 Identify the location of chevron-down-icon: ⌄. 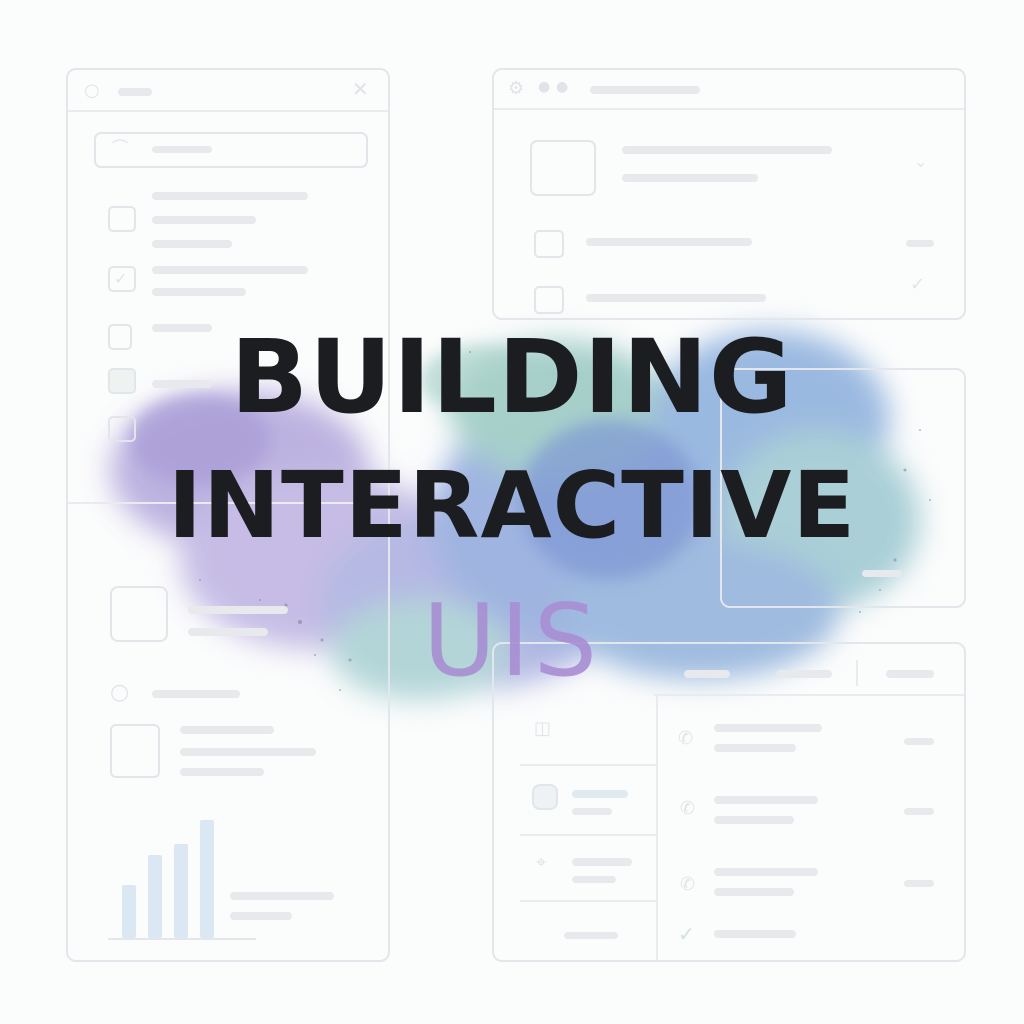
(920, 162).